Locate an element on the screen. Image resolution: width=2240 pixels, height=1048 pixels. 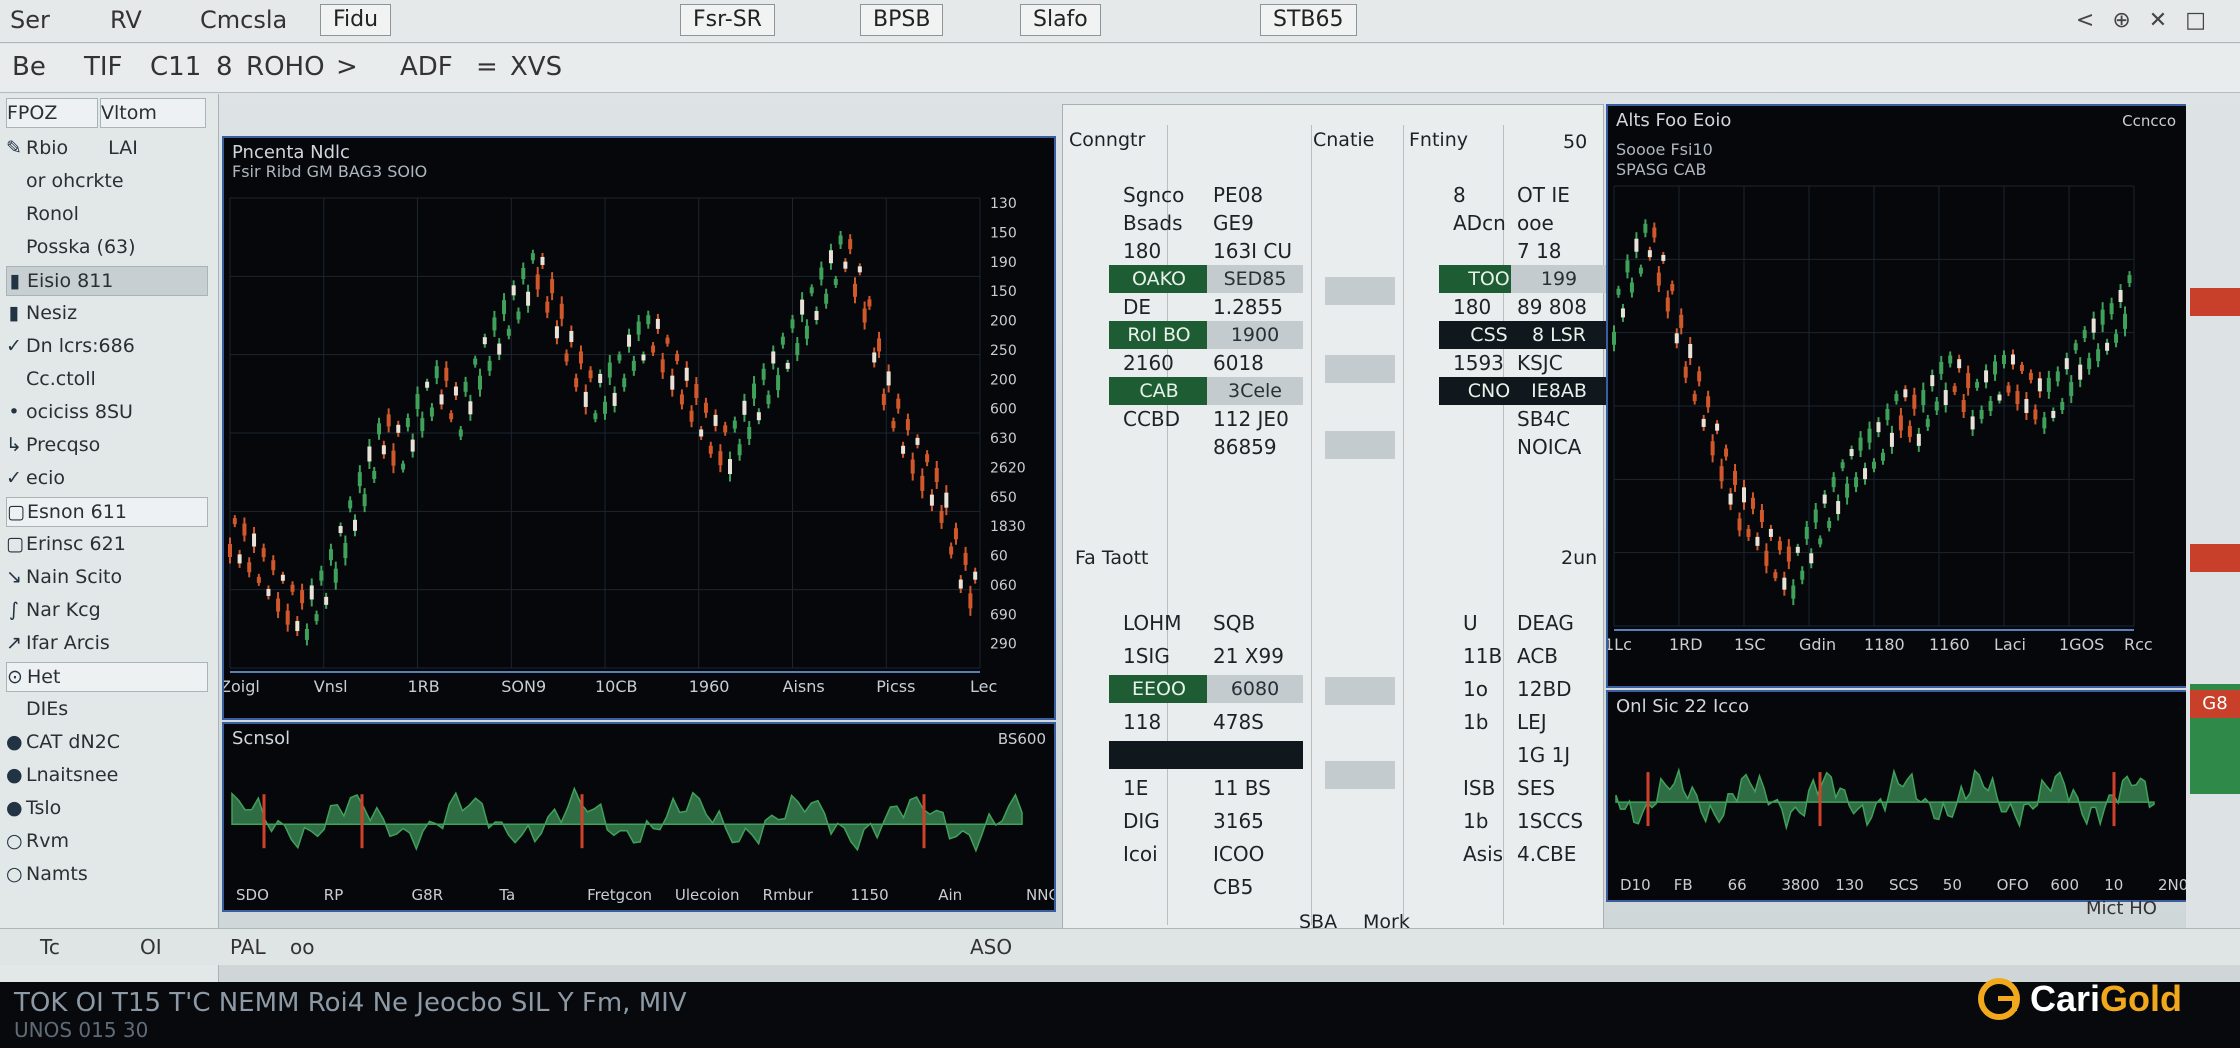
sidebar-item: ⊙ Het is located at coordinates (107, 677).